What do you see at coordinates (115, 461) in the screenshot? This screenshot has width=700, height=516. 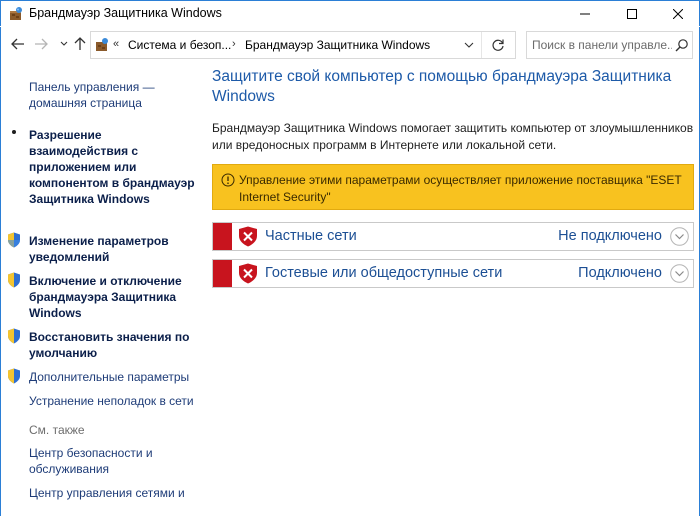 I see `see-also-security-center: Центр безопасности и обслуживания` at bounding box center [115, 461].